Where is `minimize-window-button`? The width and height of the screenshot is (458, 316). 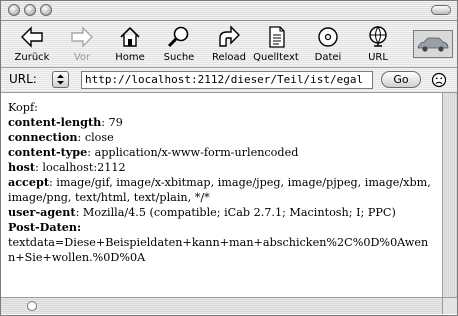
minimize-window-button is located at coordinates (30, 10).